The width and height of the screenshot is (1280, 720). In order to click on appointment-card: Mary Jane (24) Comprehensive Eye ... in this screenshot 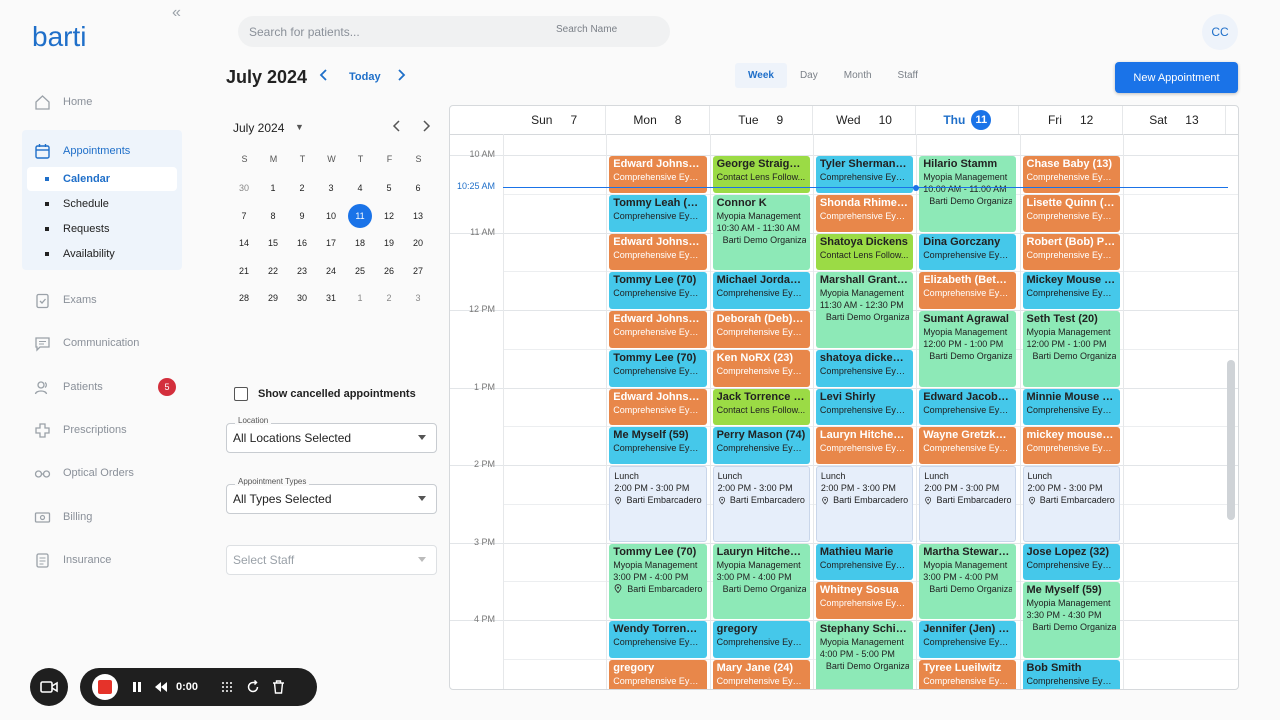, I will do `click(761, 674)`.